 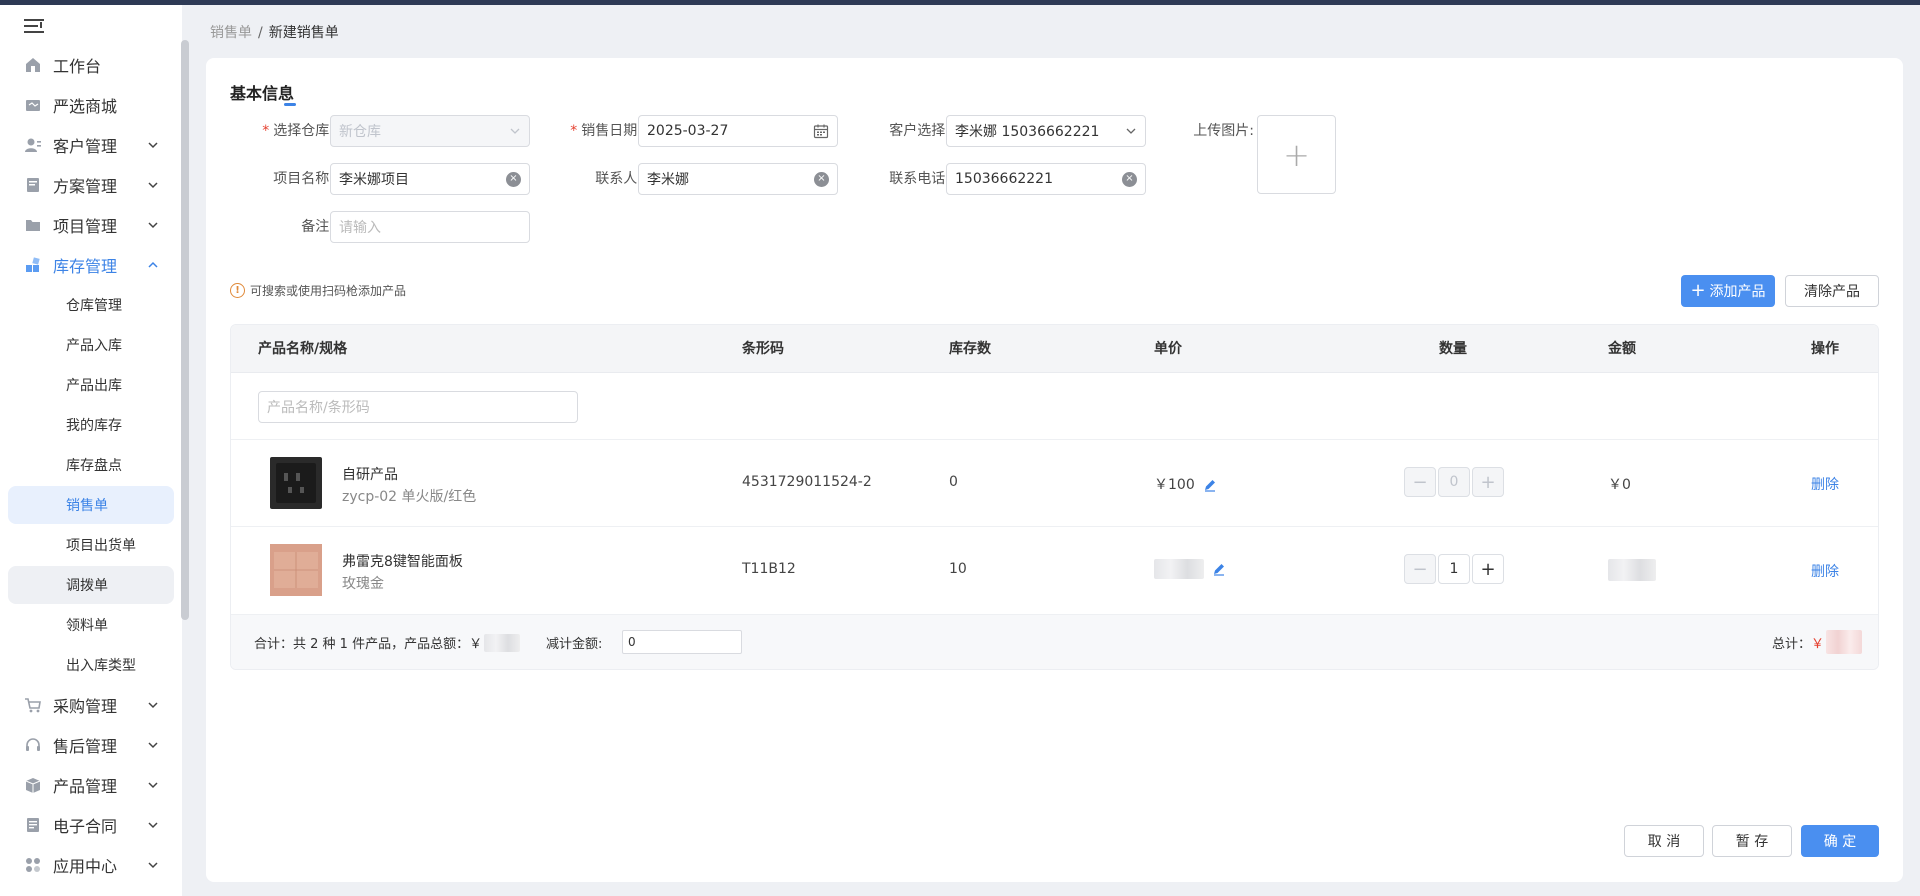 I want to click on sidebar-item-contract: 电子合同, so click(x=90, y=825).